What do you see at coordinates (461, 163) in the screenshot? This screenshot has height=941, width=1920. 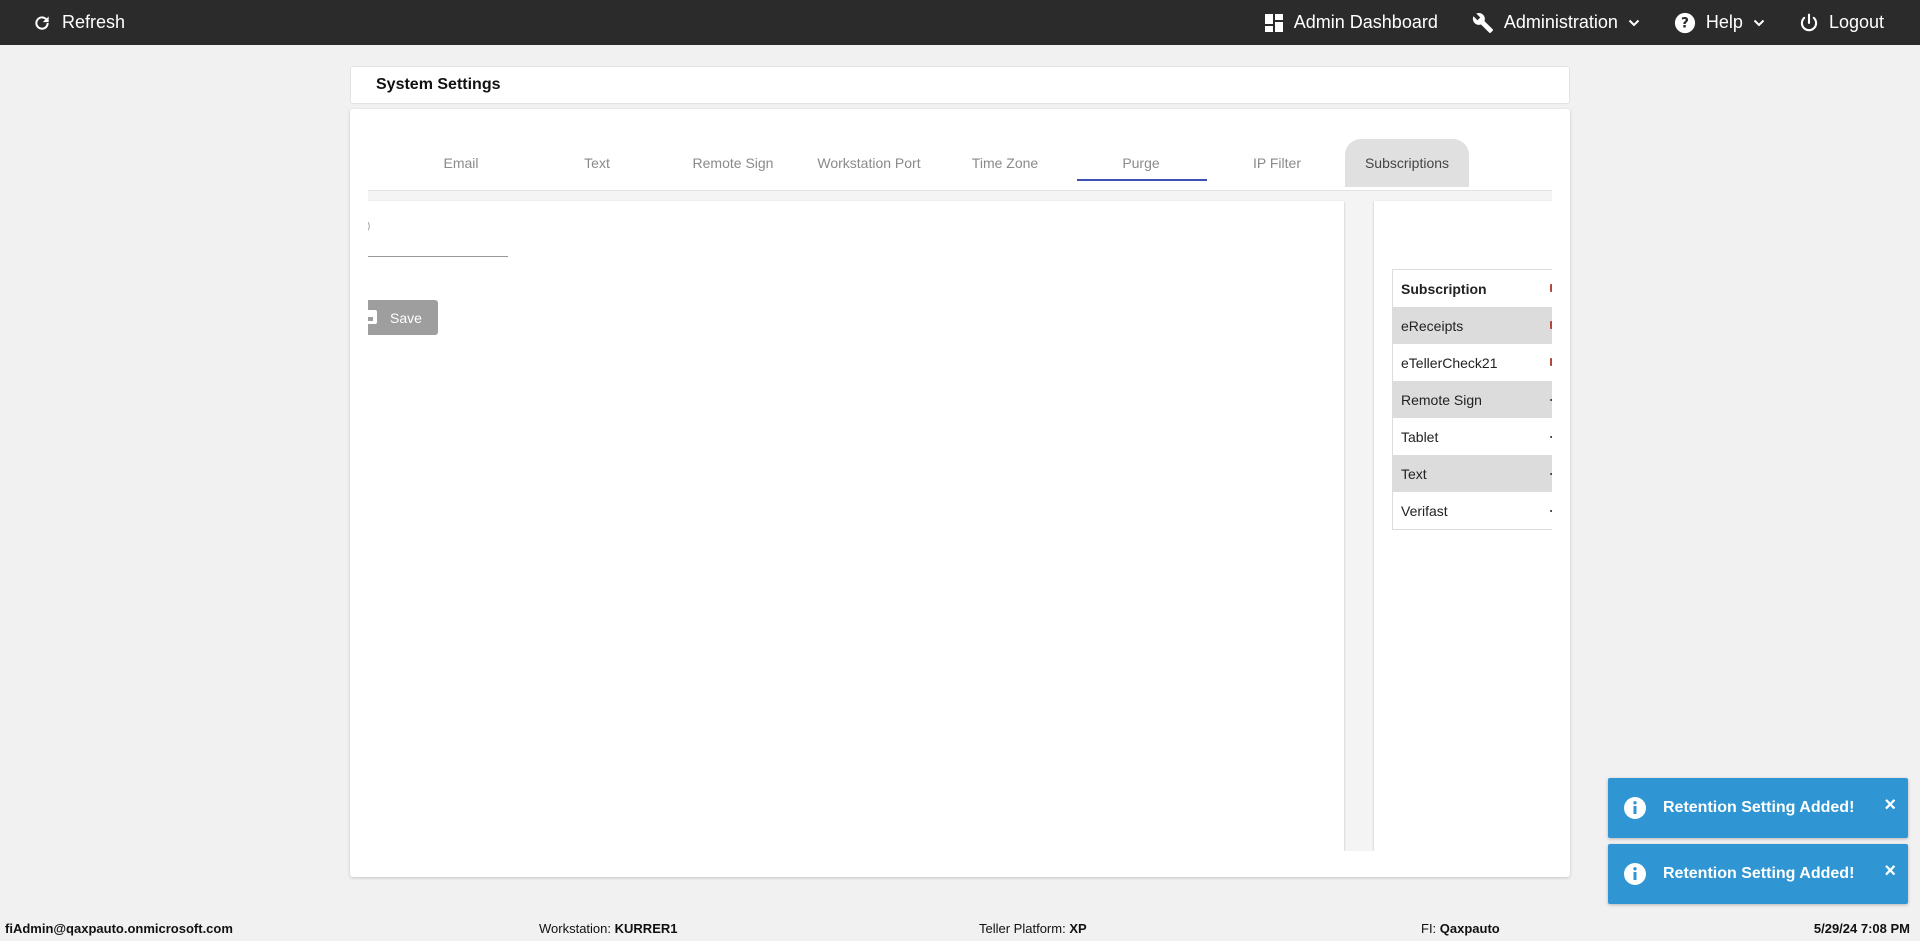 I see `tab-email: Email` at bounding box center [461, 163].